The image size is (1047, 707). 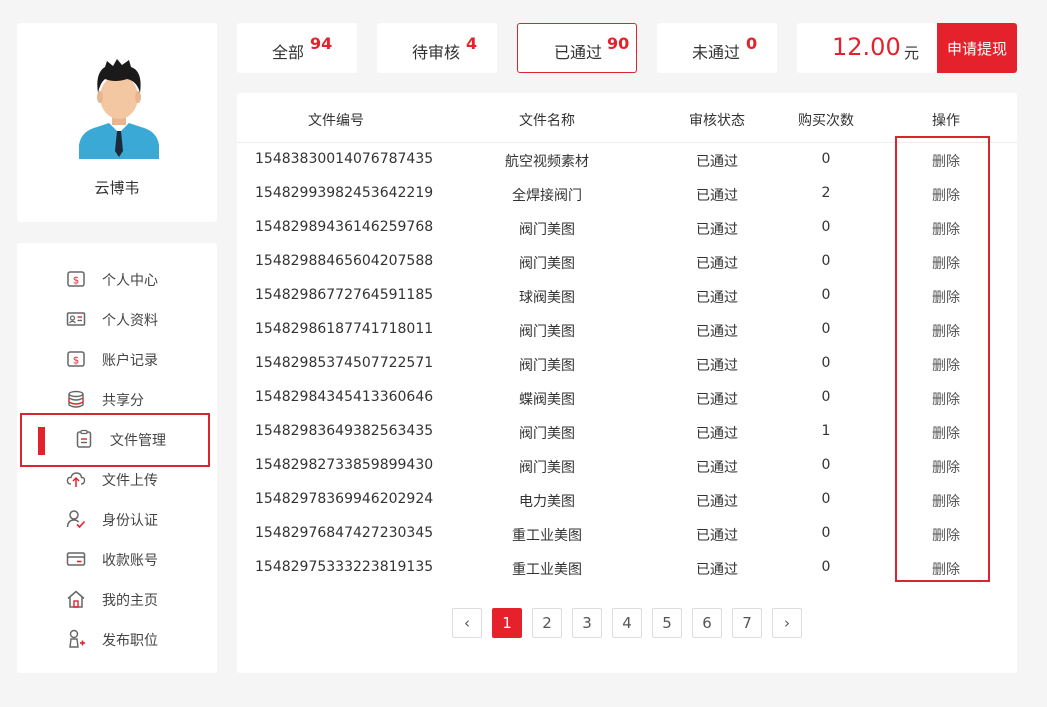 I want to click on sidebar-item-file-management: 文件管理, so click(x=117, y=438).